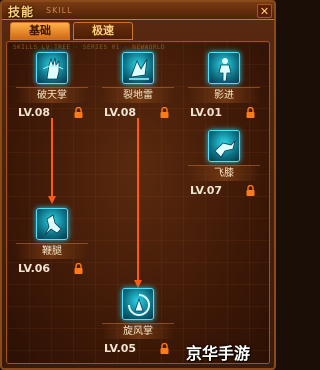  What do you see at coordinates (89, 47) in the screenshot?
I see `panel-caption: SKILLS LV TREE · SERIES 01 · NEWWORLD` at bounding box center [89, 47].